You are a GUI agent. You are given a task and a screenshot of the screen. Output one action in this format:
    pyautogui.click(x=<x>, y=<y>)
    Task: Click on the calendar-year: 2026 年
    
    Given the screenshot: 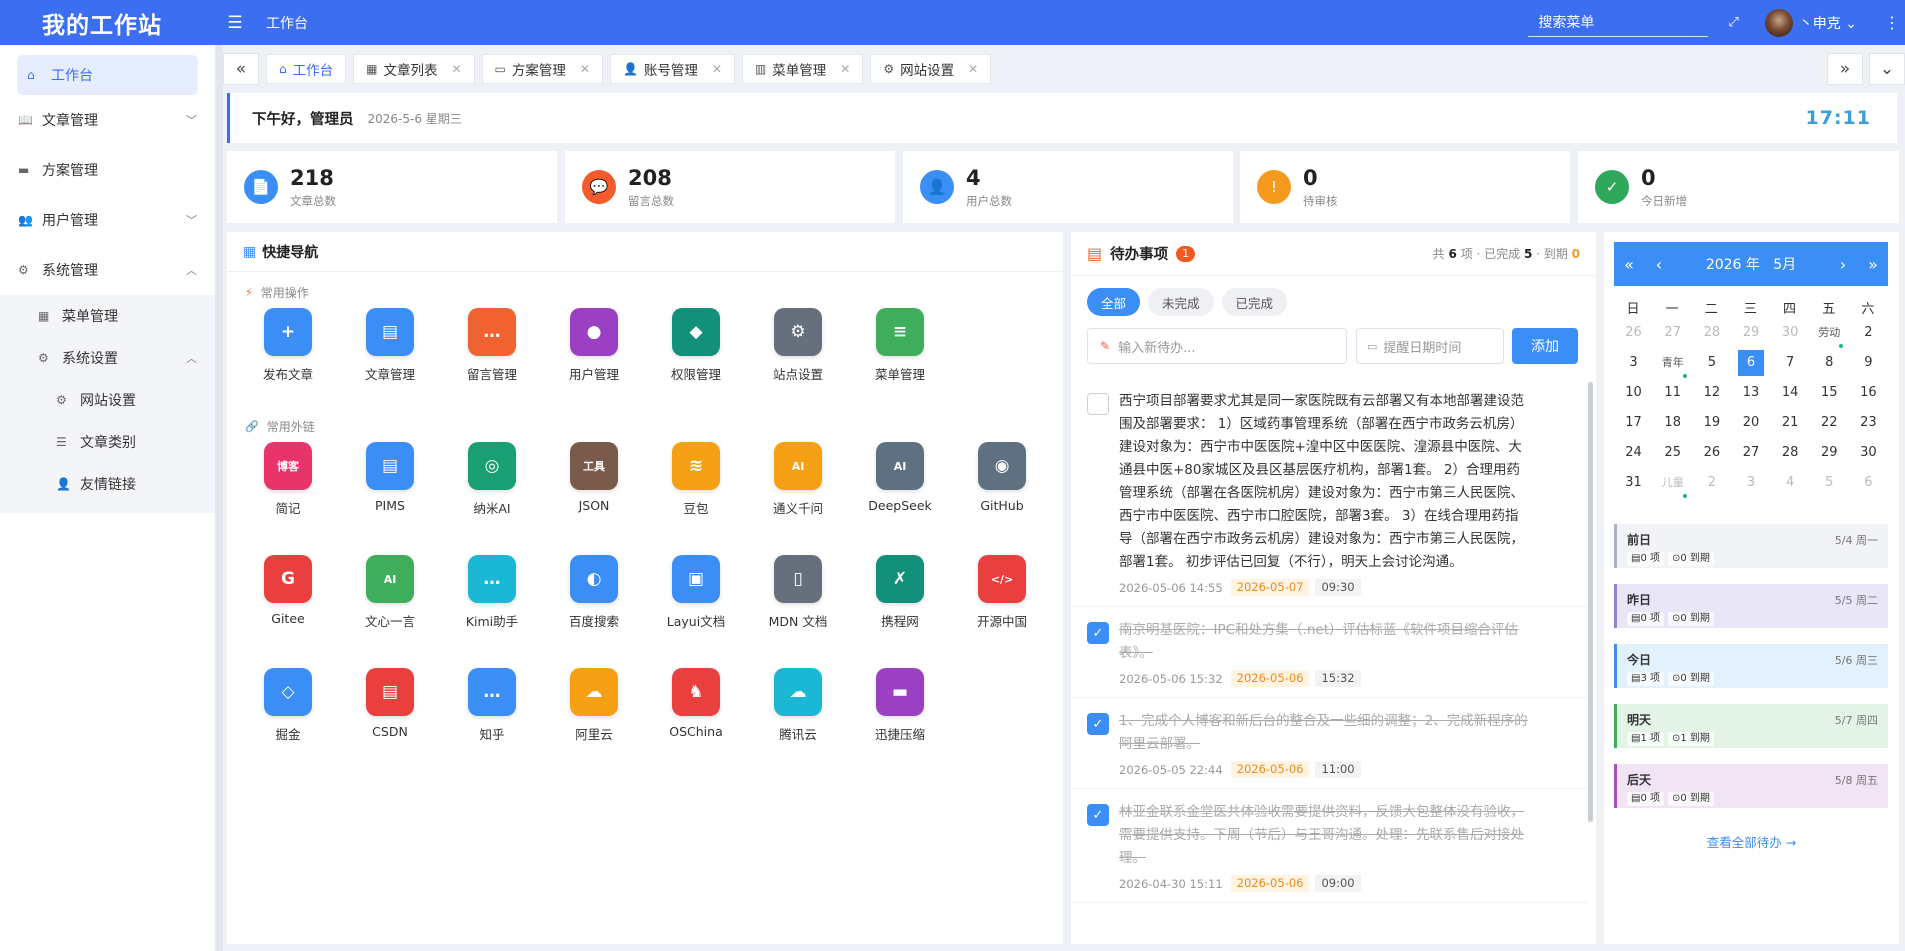 What is the action you would take?
    pyautogui.click(x=1733, y=265)
    